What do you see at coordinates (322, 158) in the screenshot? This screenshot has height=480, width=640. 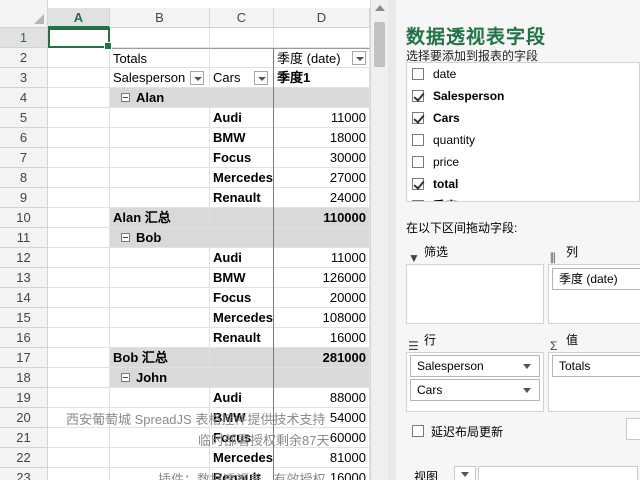 I see `cell-d: 30000` at bounding box center [322, 158].